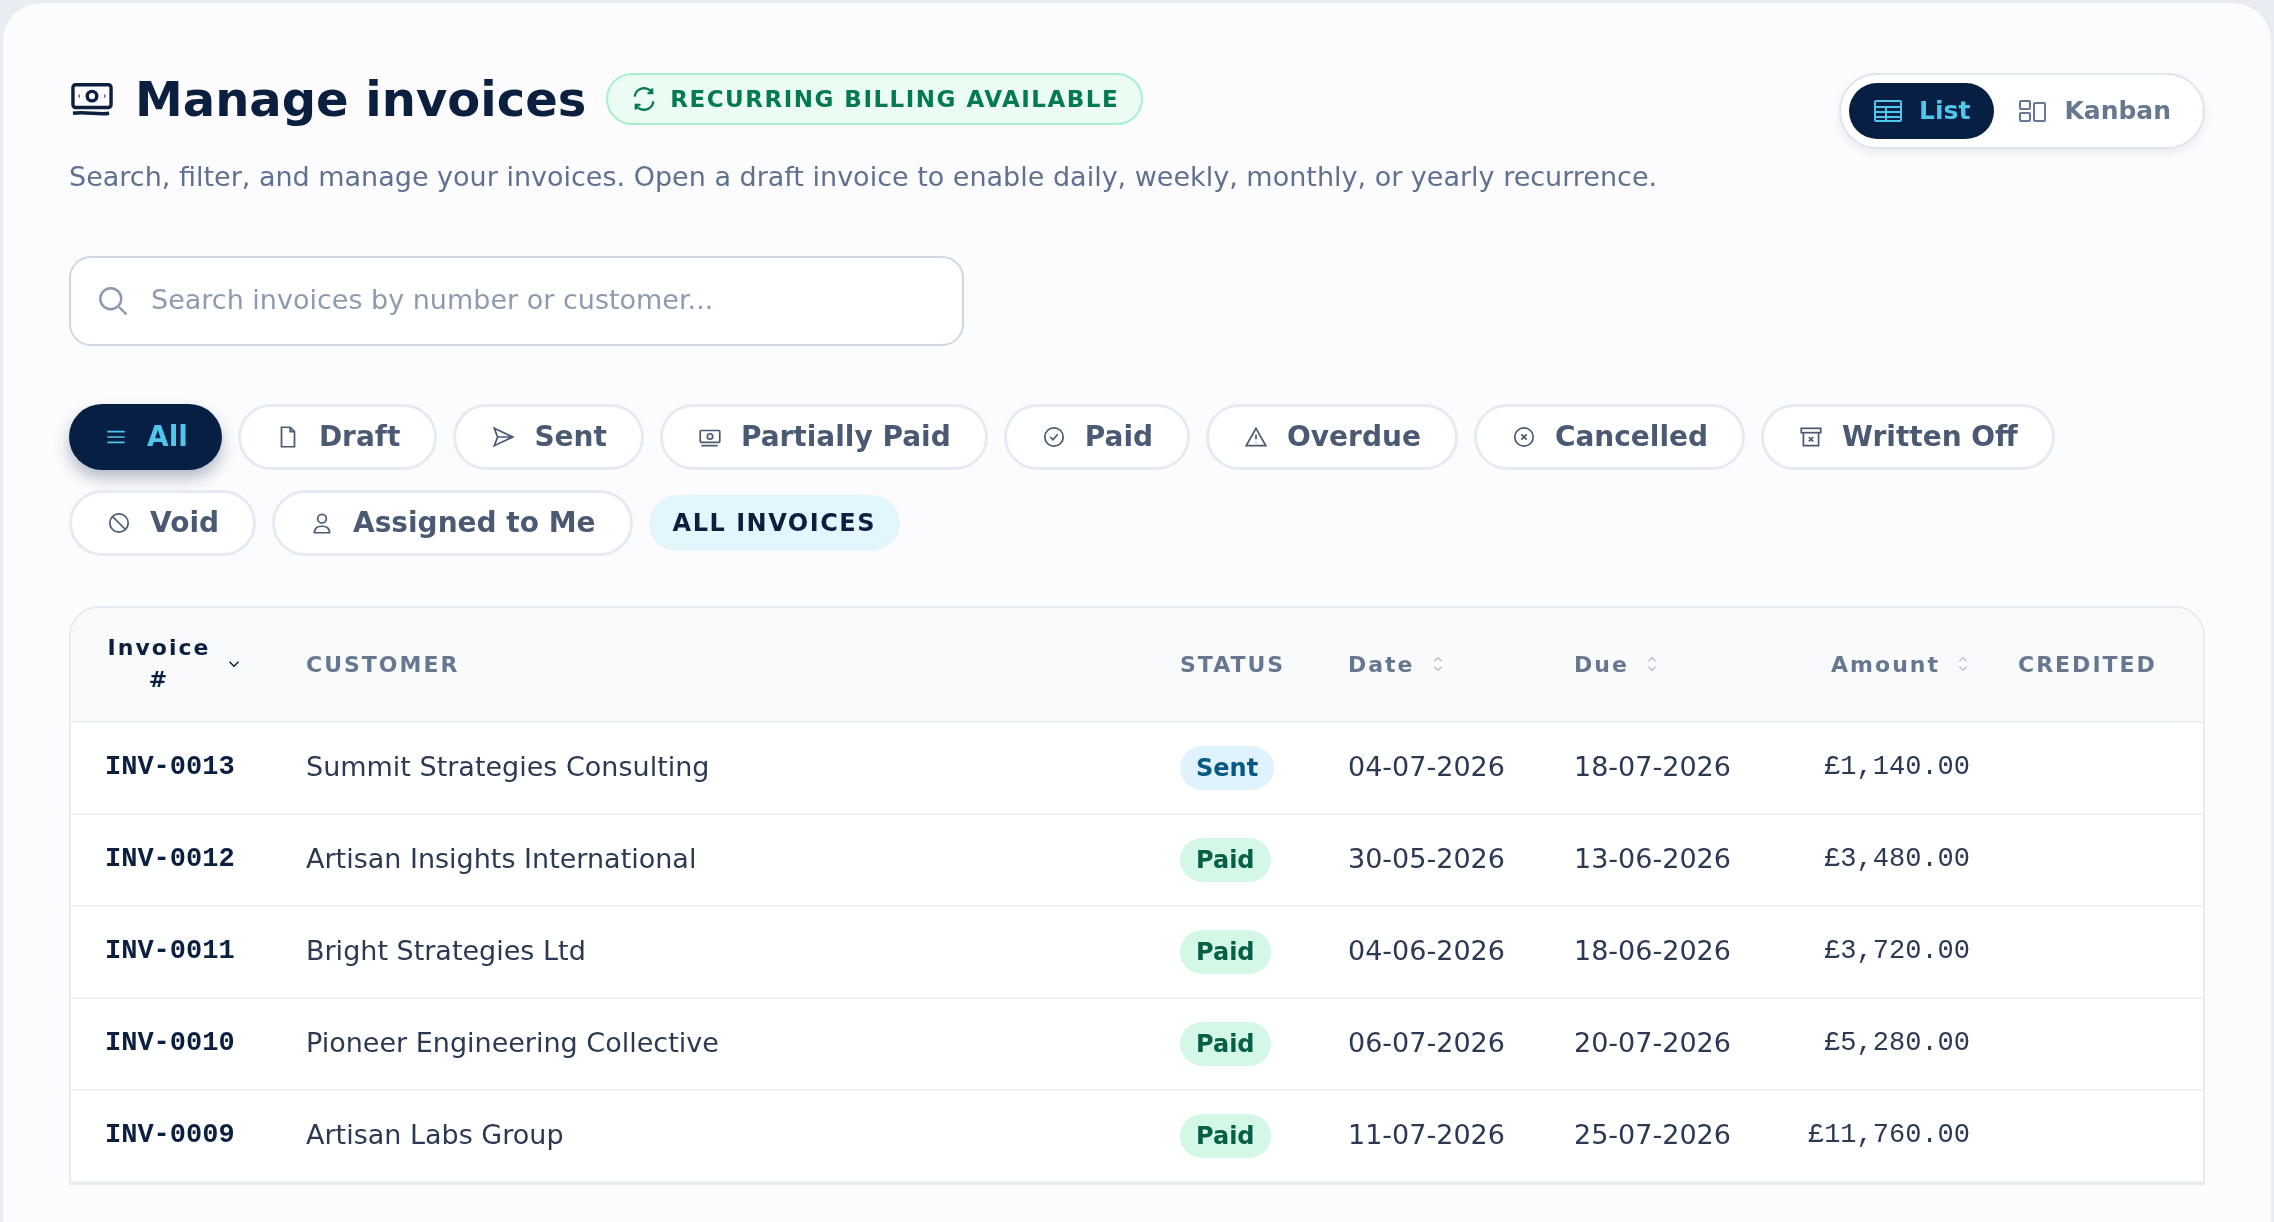  What do you see at coordinates (1897, 860) in the screenshot?
I see `invoice-amount: £3,480.00` at bounding box center [1897, 860].